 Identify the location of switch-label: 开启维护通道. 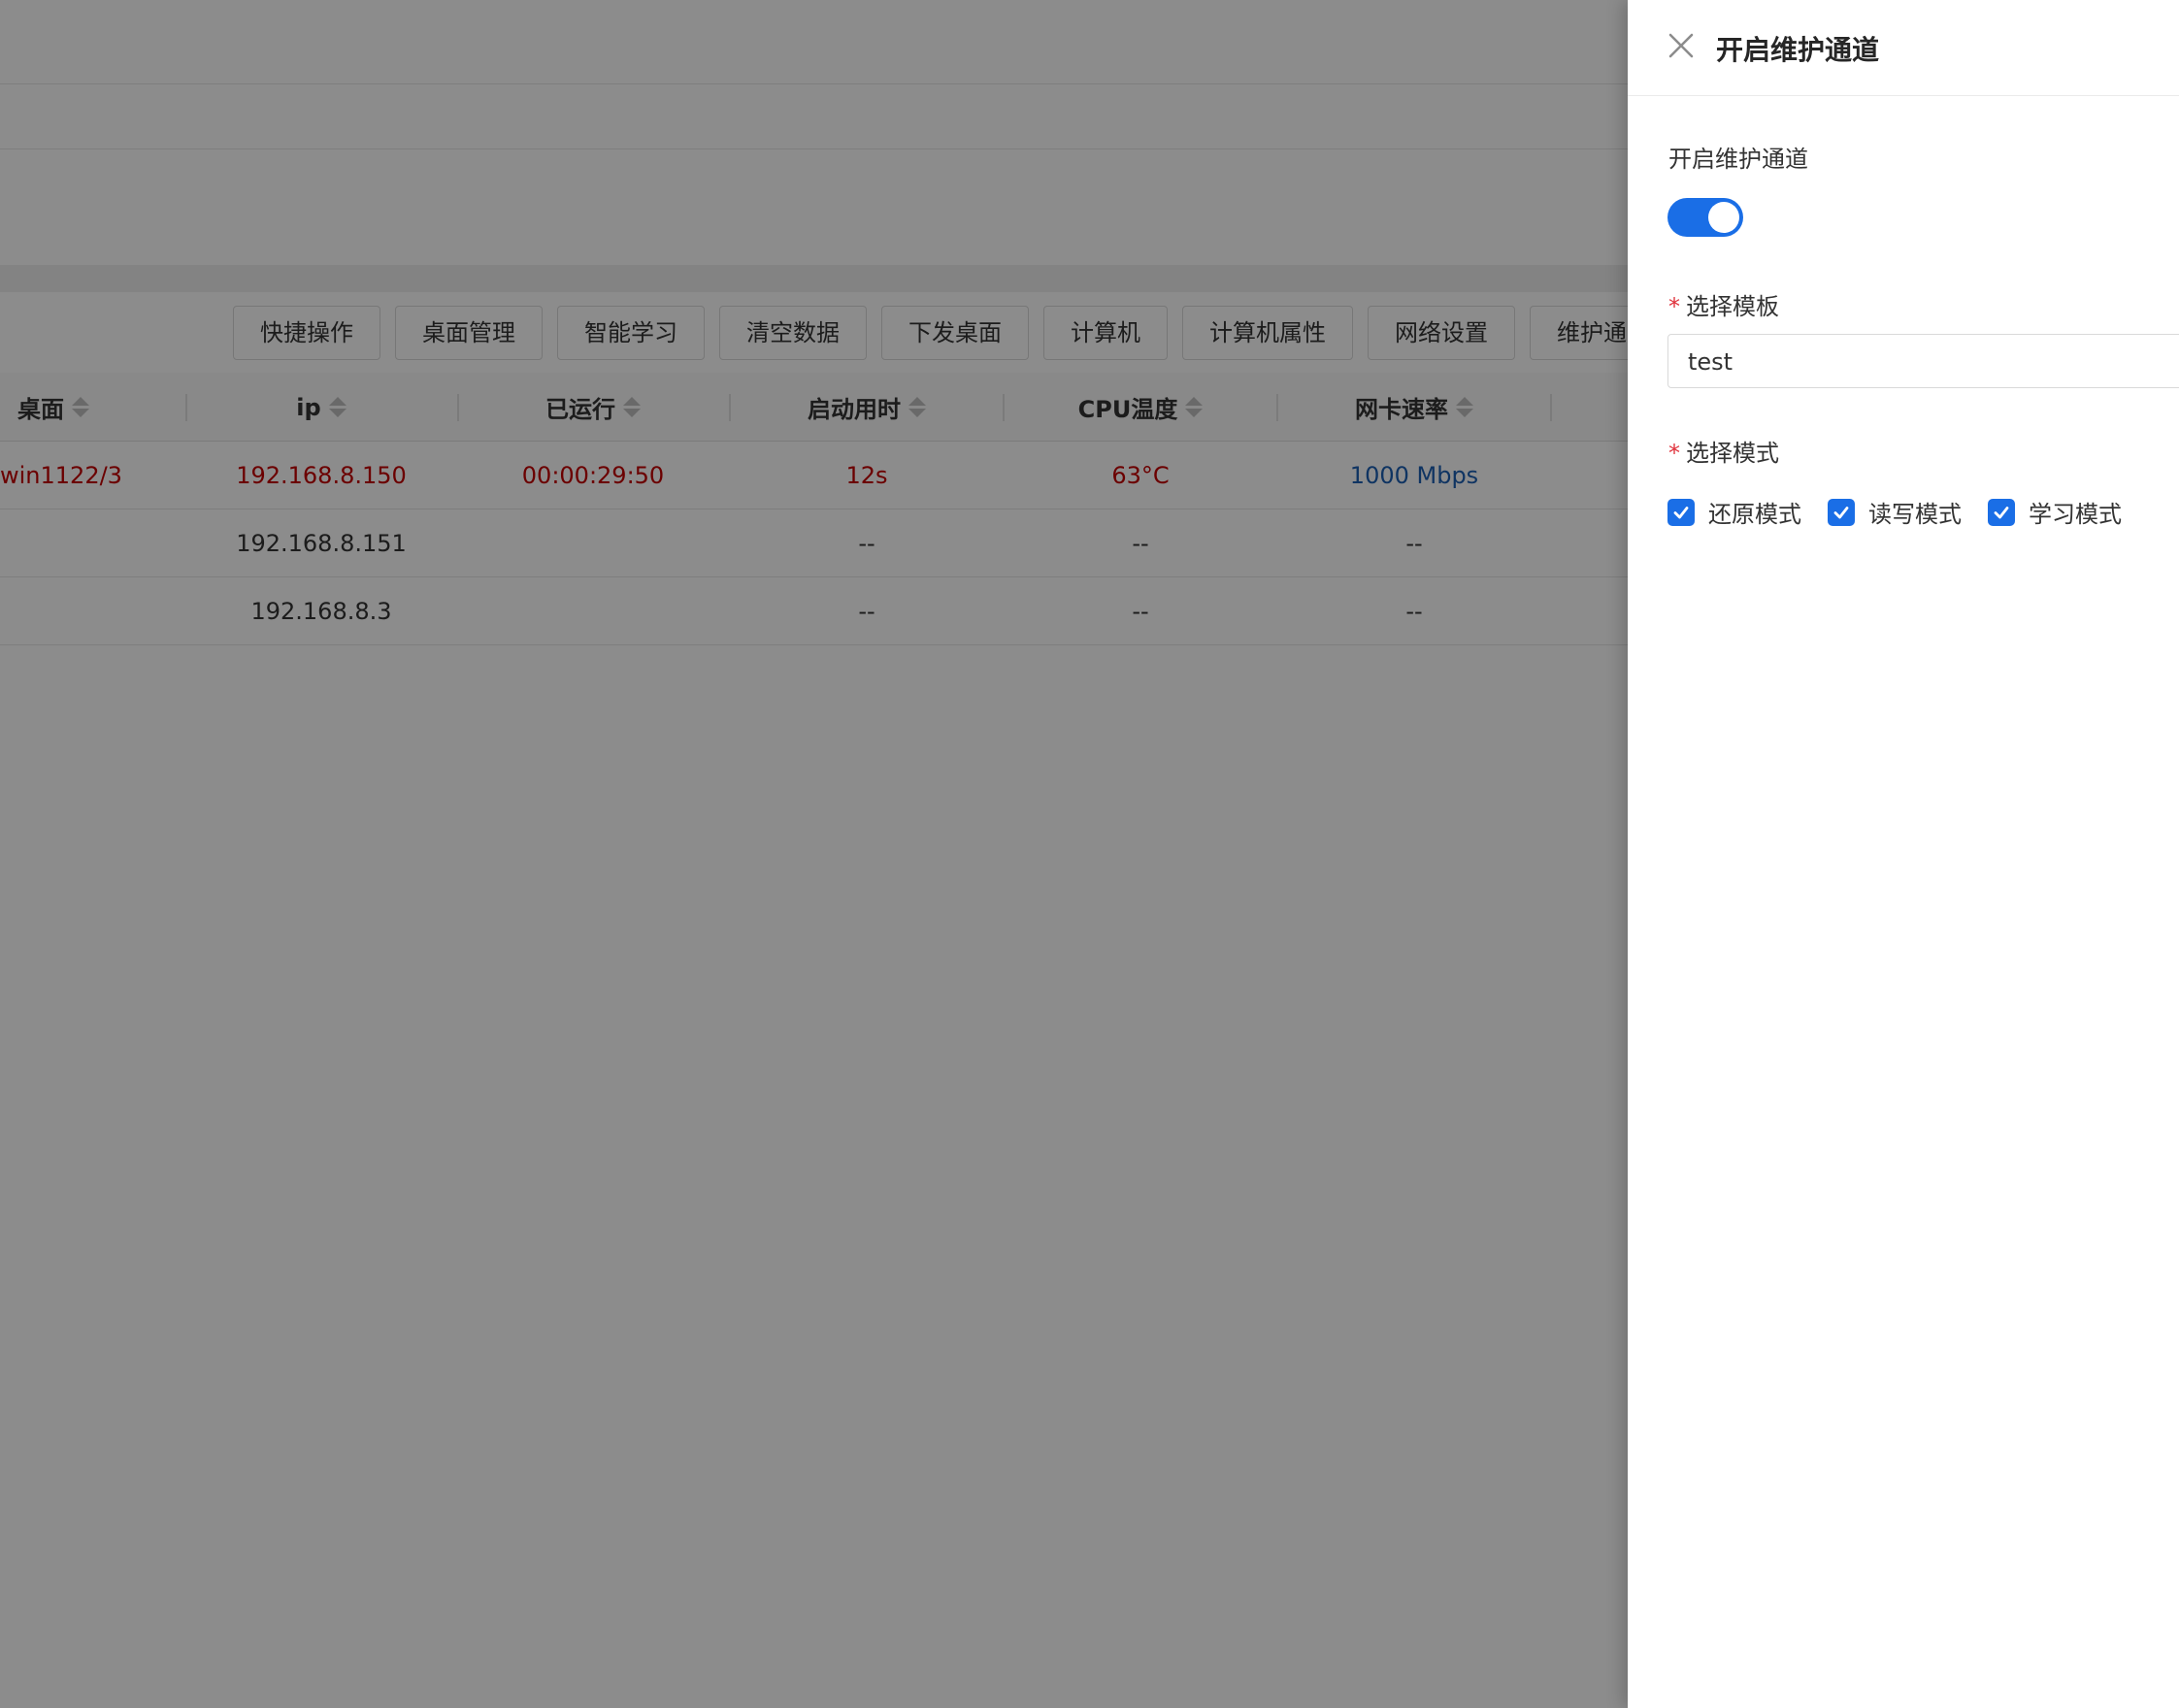
(1738, 159).